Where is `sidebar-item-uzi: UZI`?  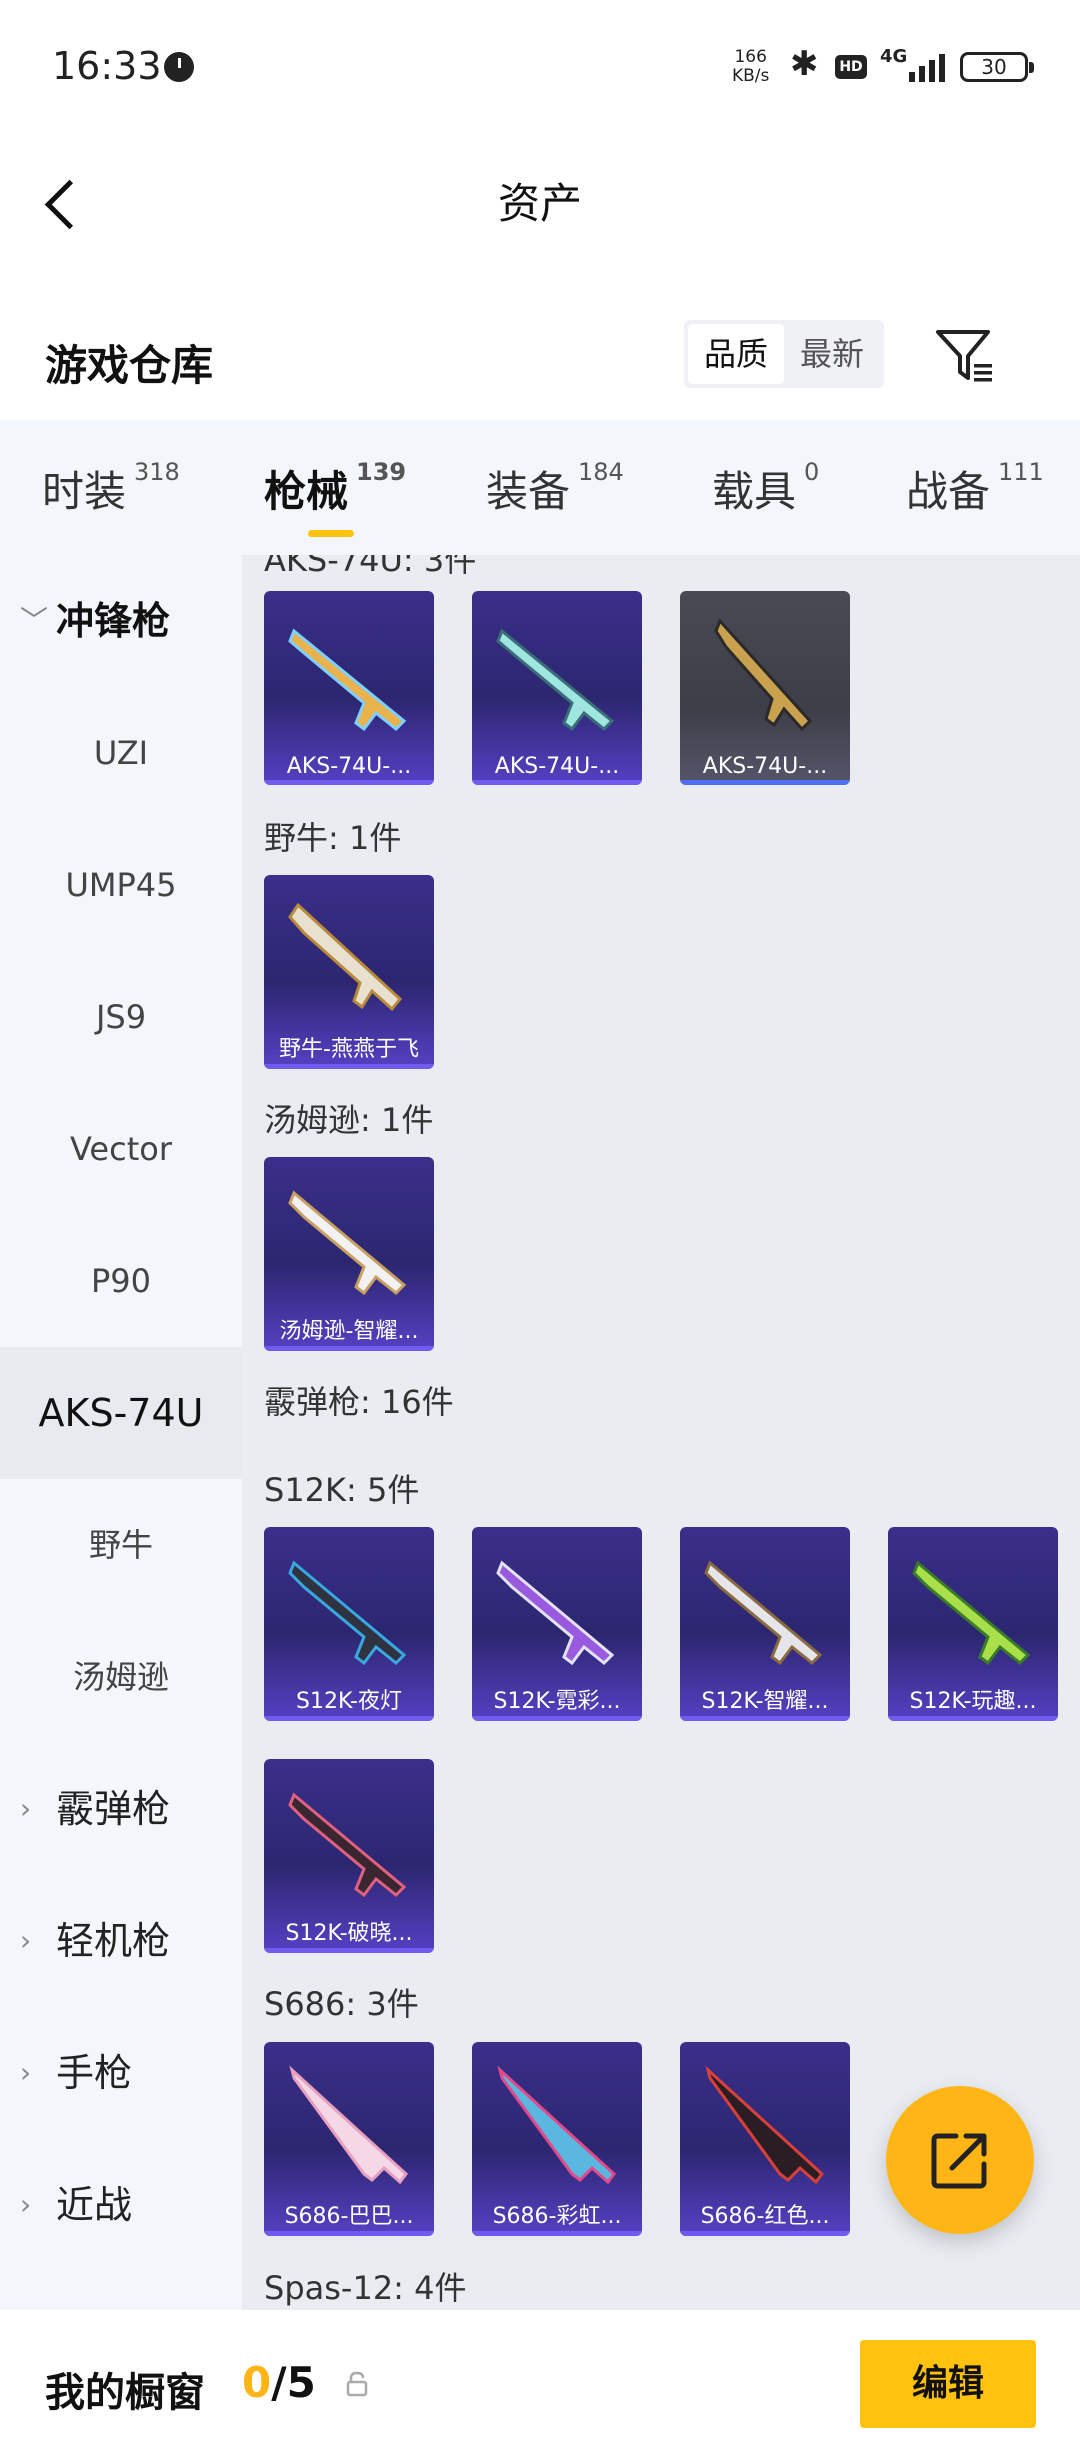 sidebar-item-uzi: UZI is located at coordinates (121, 753).